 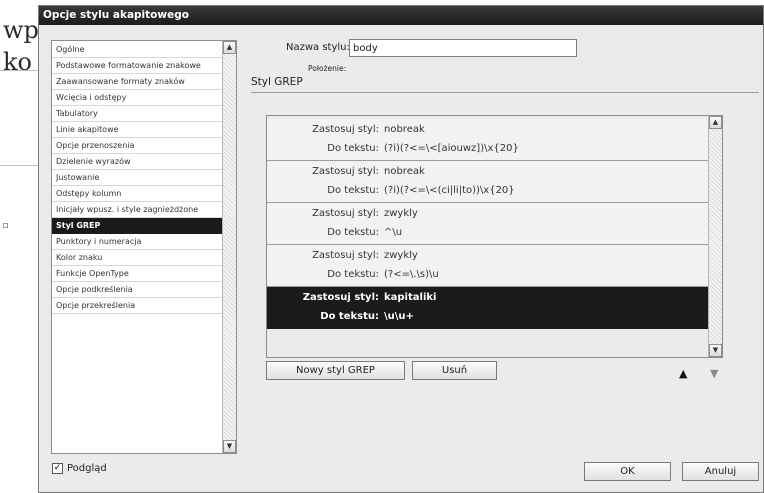 I want to click on to-text-row: Do tekstu: ^\u, so click(x=487, y=233).